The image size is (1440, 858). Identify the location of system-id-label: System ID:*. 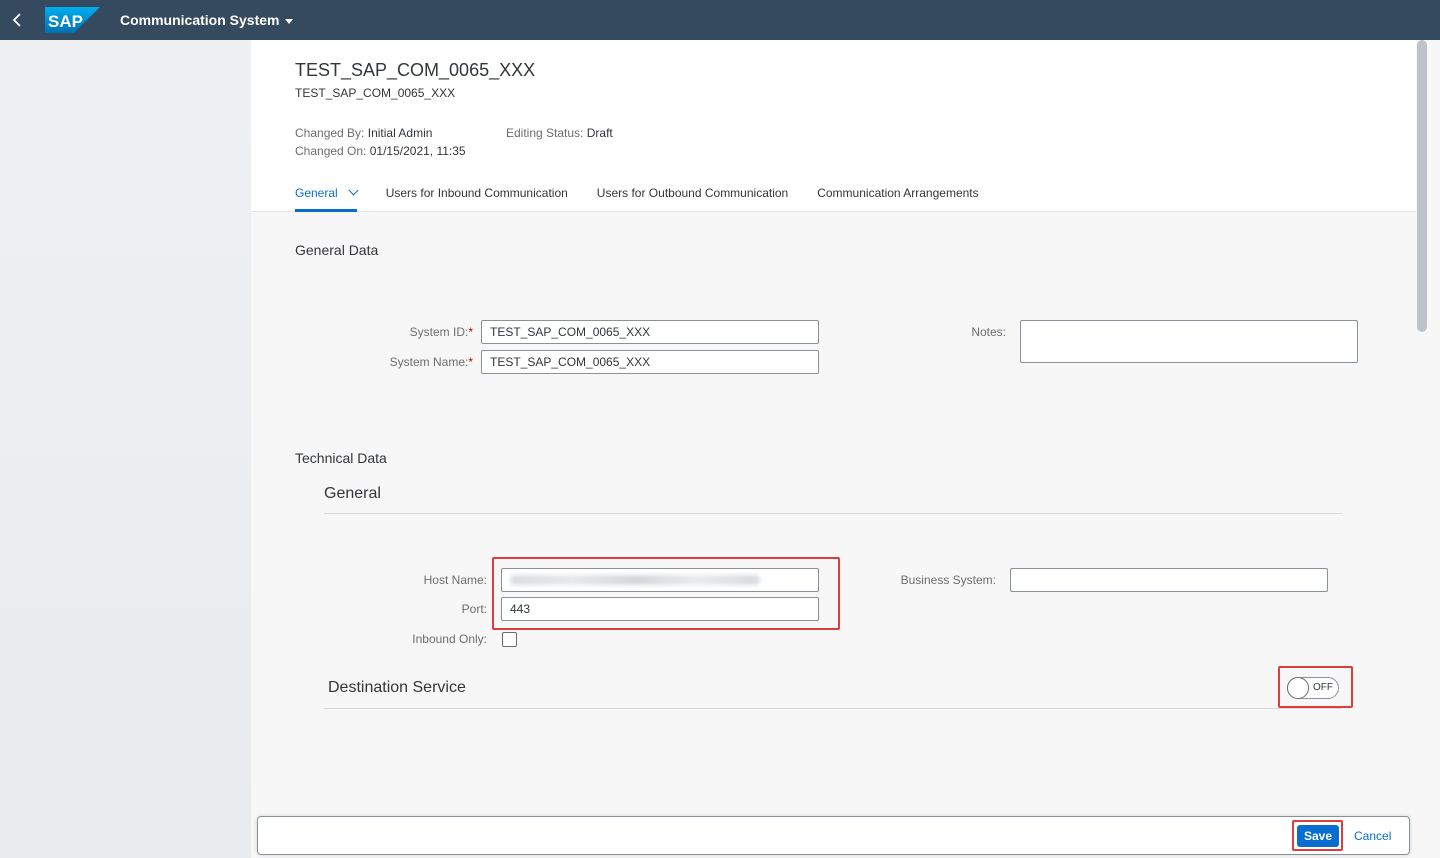
(441, 332).